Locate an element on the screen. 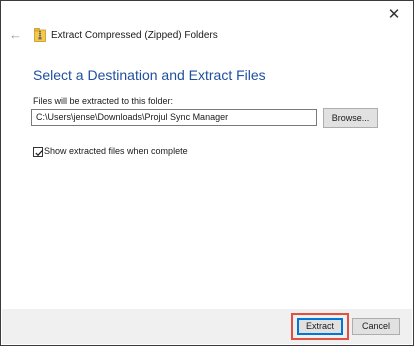 This screenshot has width=414, height=346. wizard-title: Extract Compressed (Zipped) Folders is located at coordinates (134, 35).